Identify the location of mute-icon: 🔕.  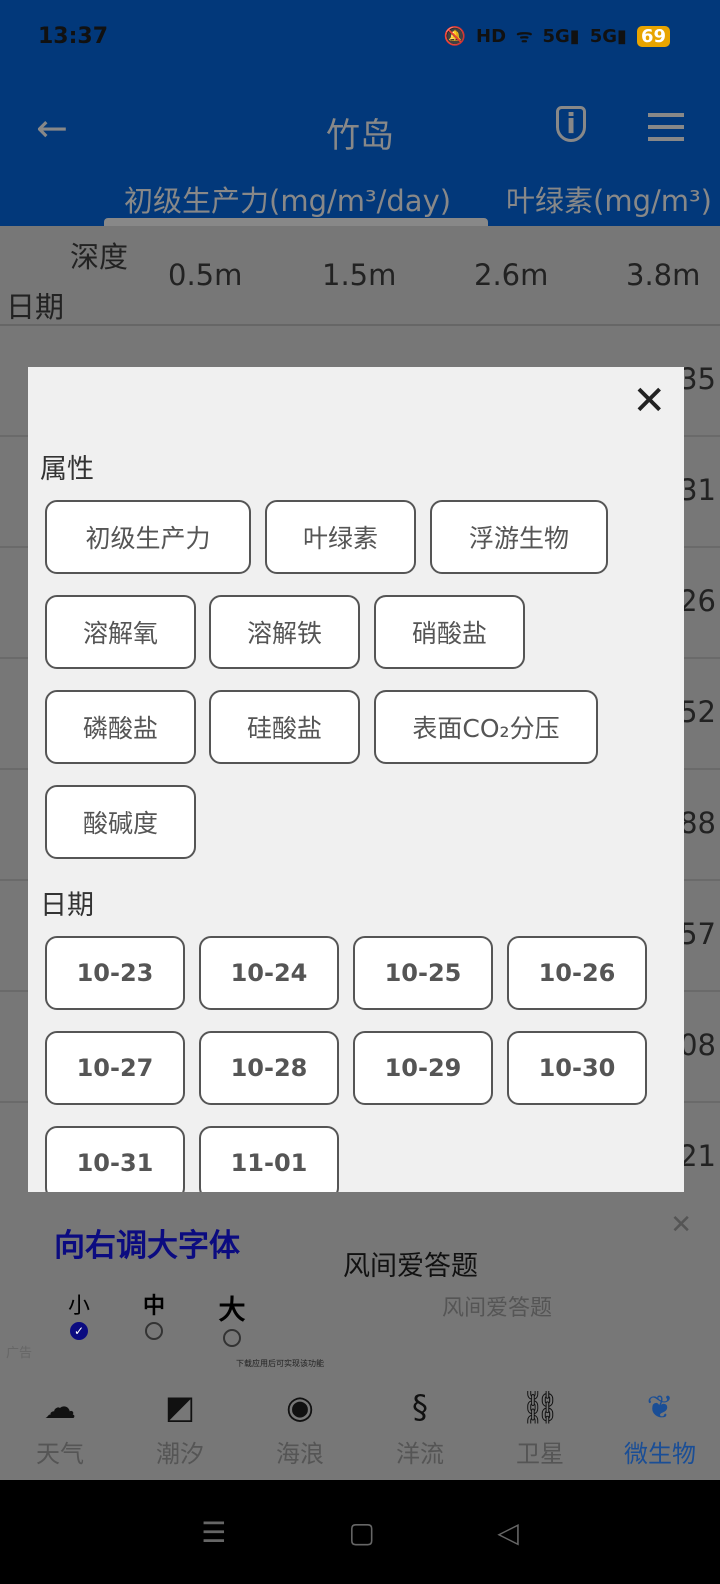
(455, 36).